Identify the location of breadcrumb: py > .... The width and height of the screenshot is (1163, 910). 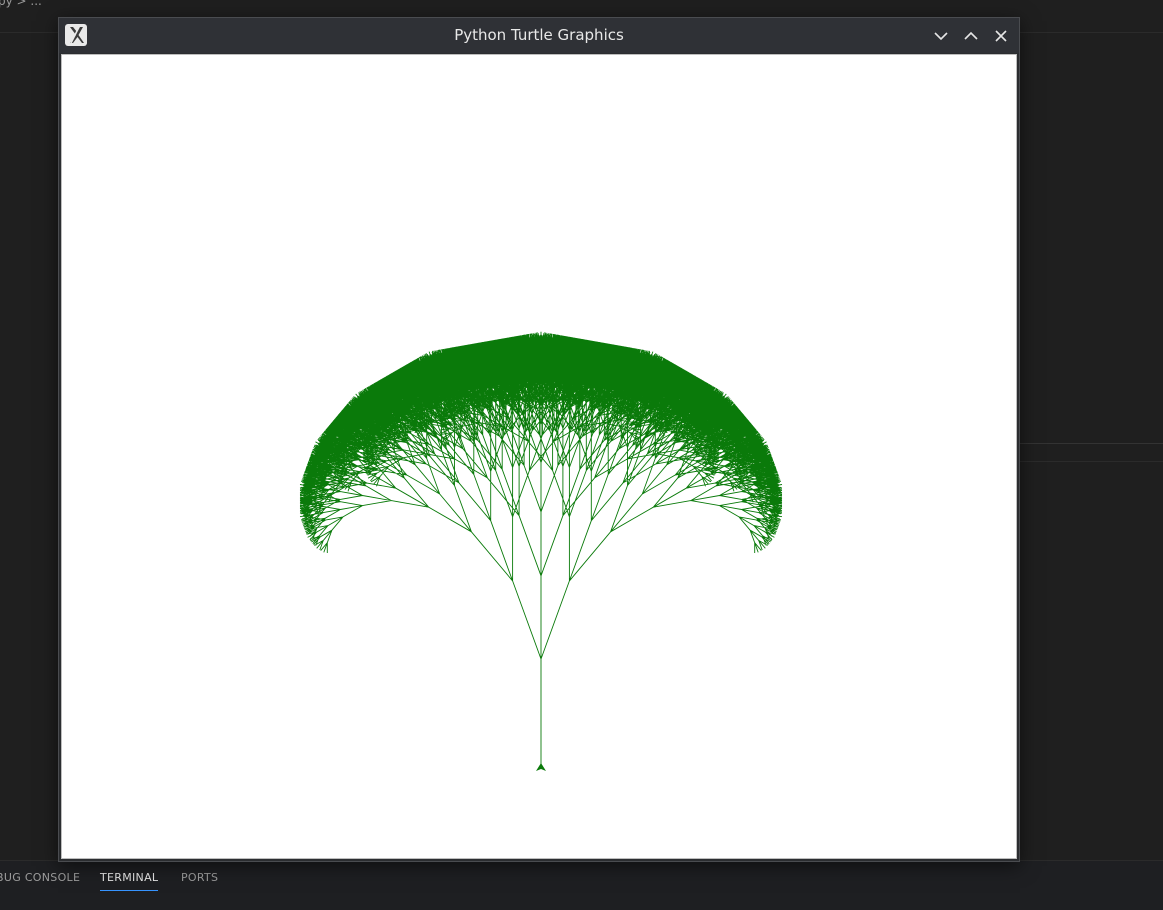
(21, 4).